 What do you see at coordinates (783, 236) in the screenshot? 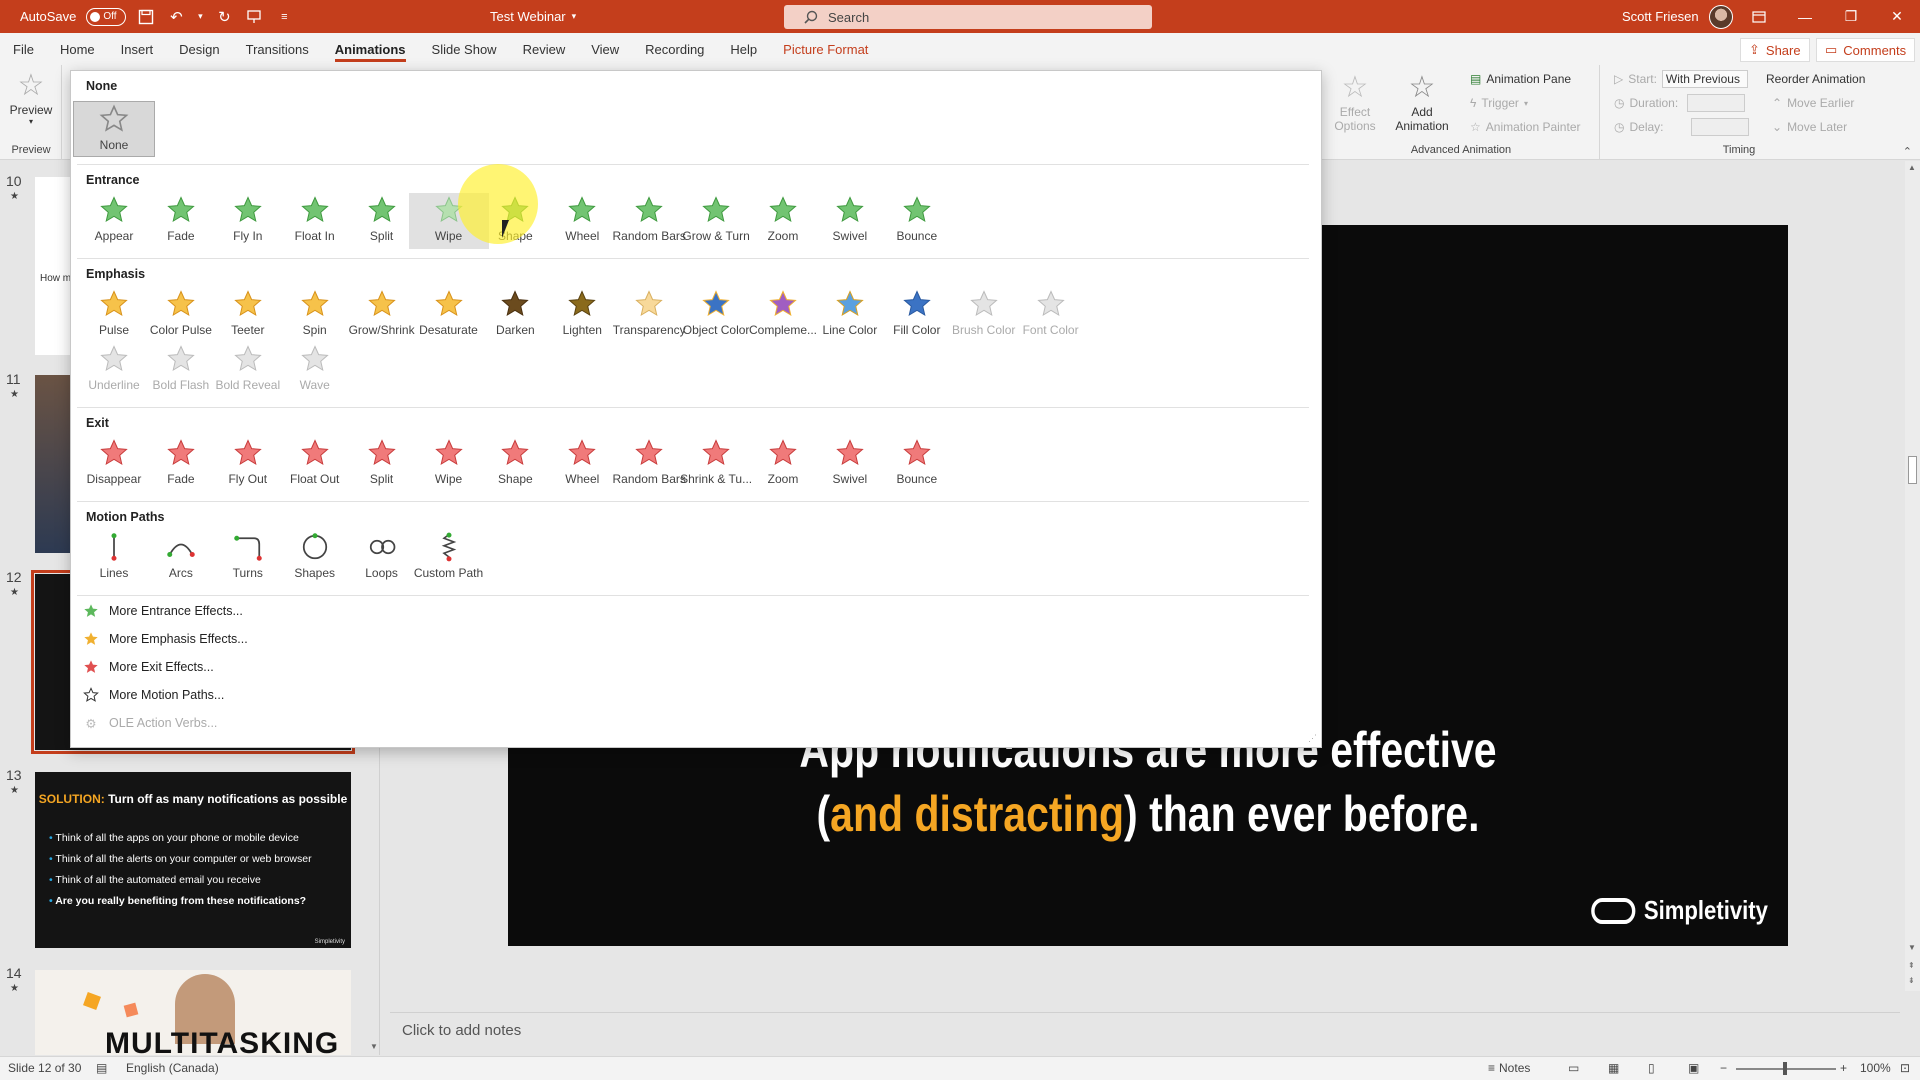
I see `animation-label: Zoom` at bounding box center [783, 236].